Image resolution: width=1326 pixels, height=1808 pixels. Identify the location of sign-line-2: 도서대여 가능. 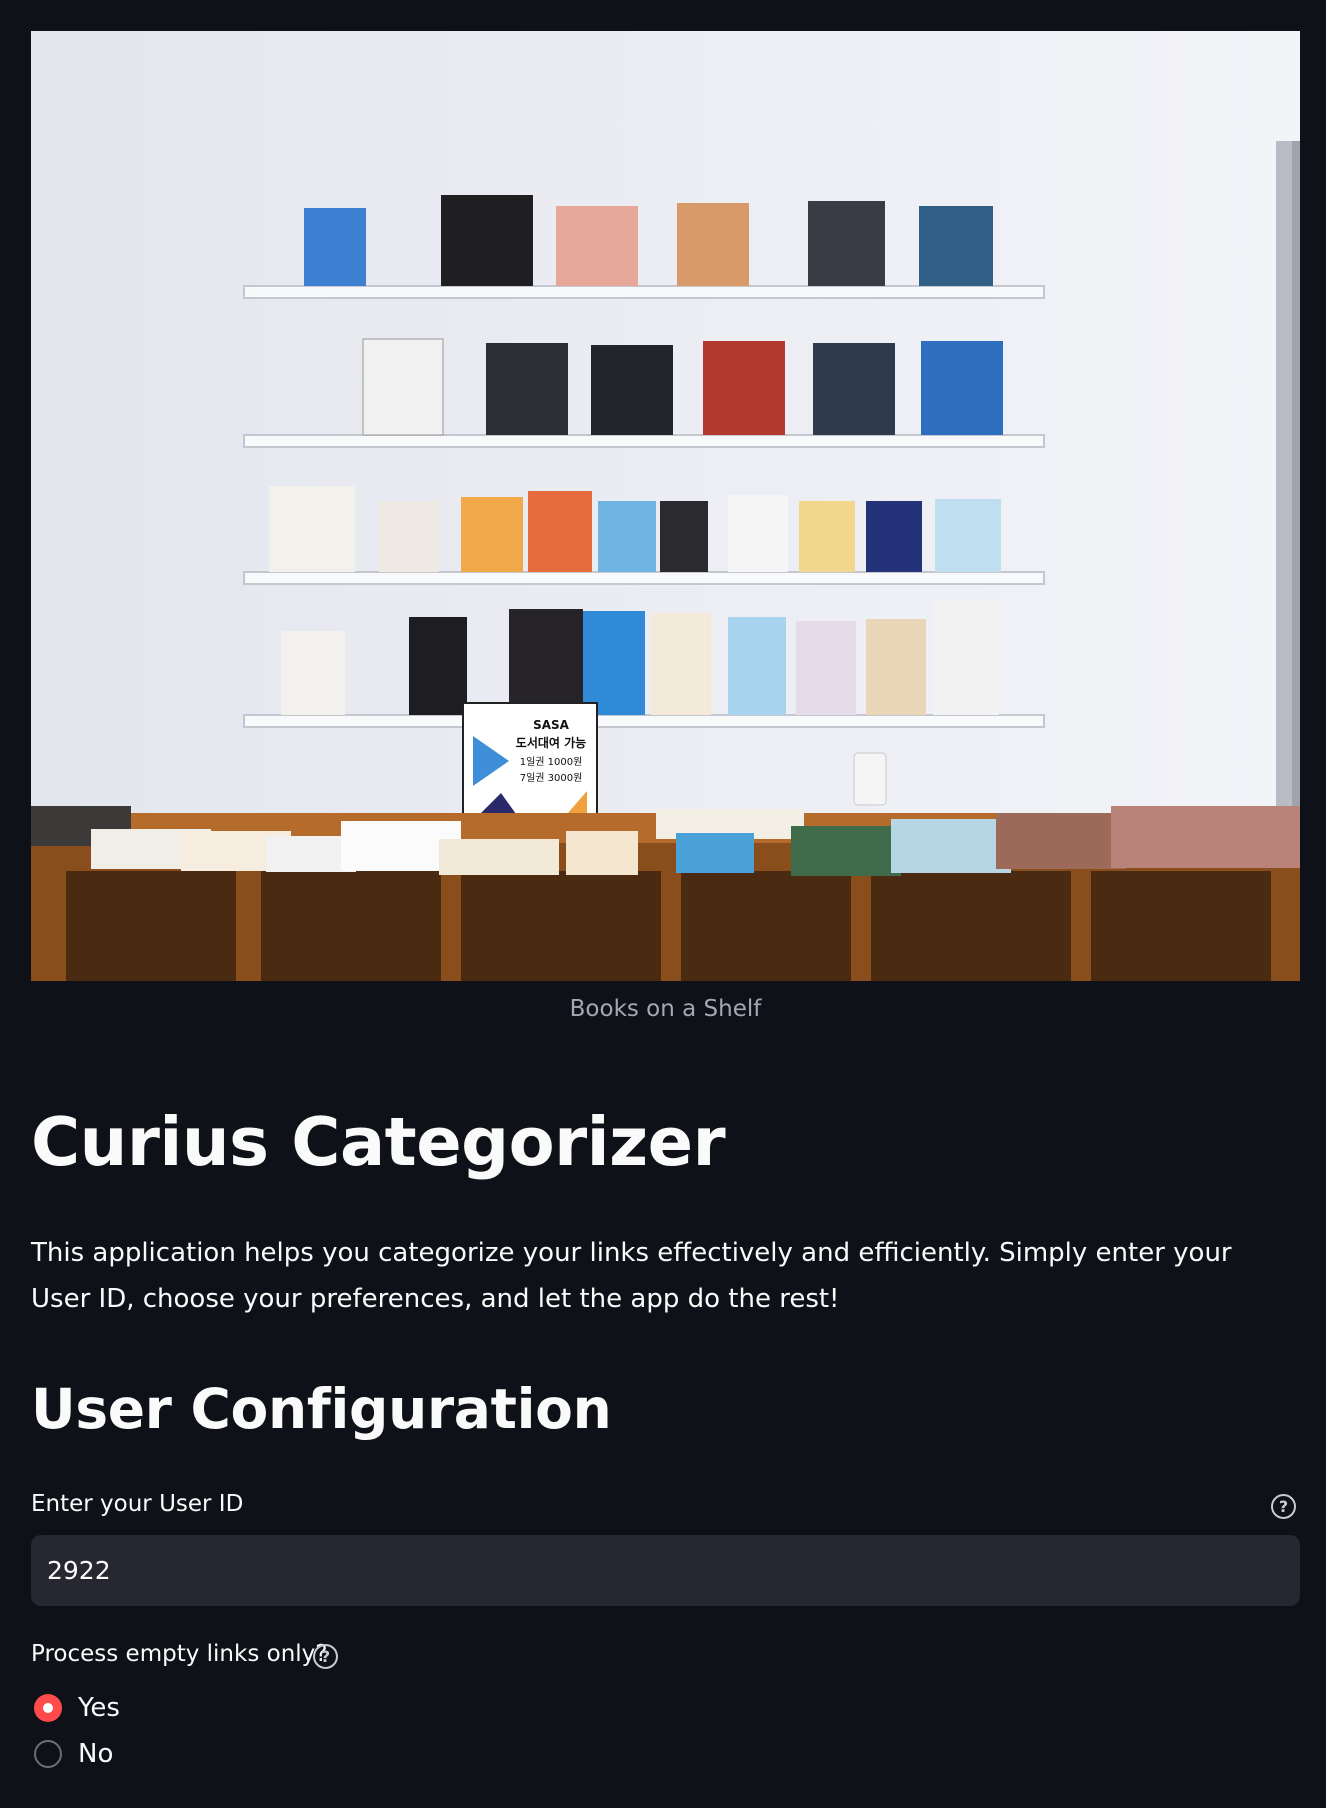
(551, 742).